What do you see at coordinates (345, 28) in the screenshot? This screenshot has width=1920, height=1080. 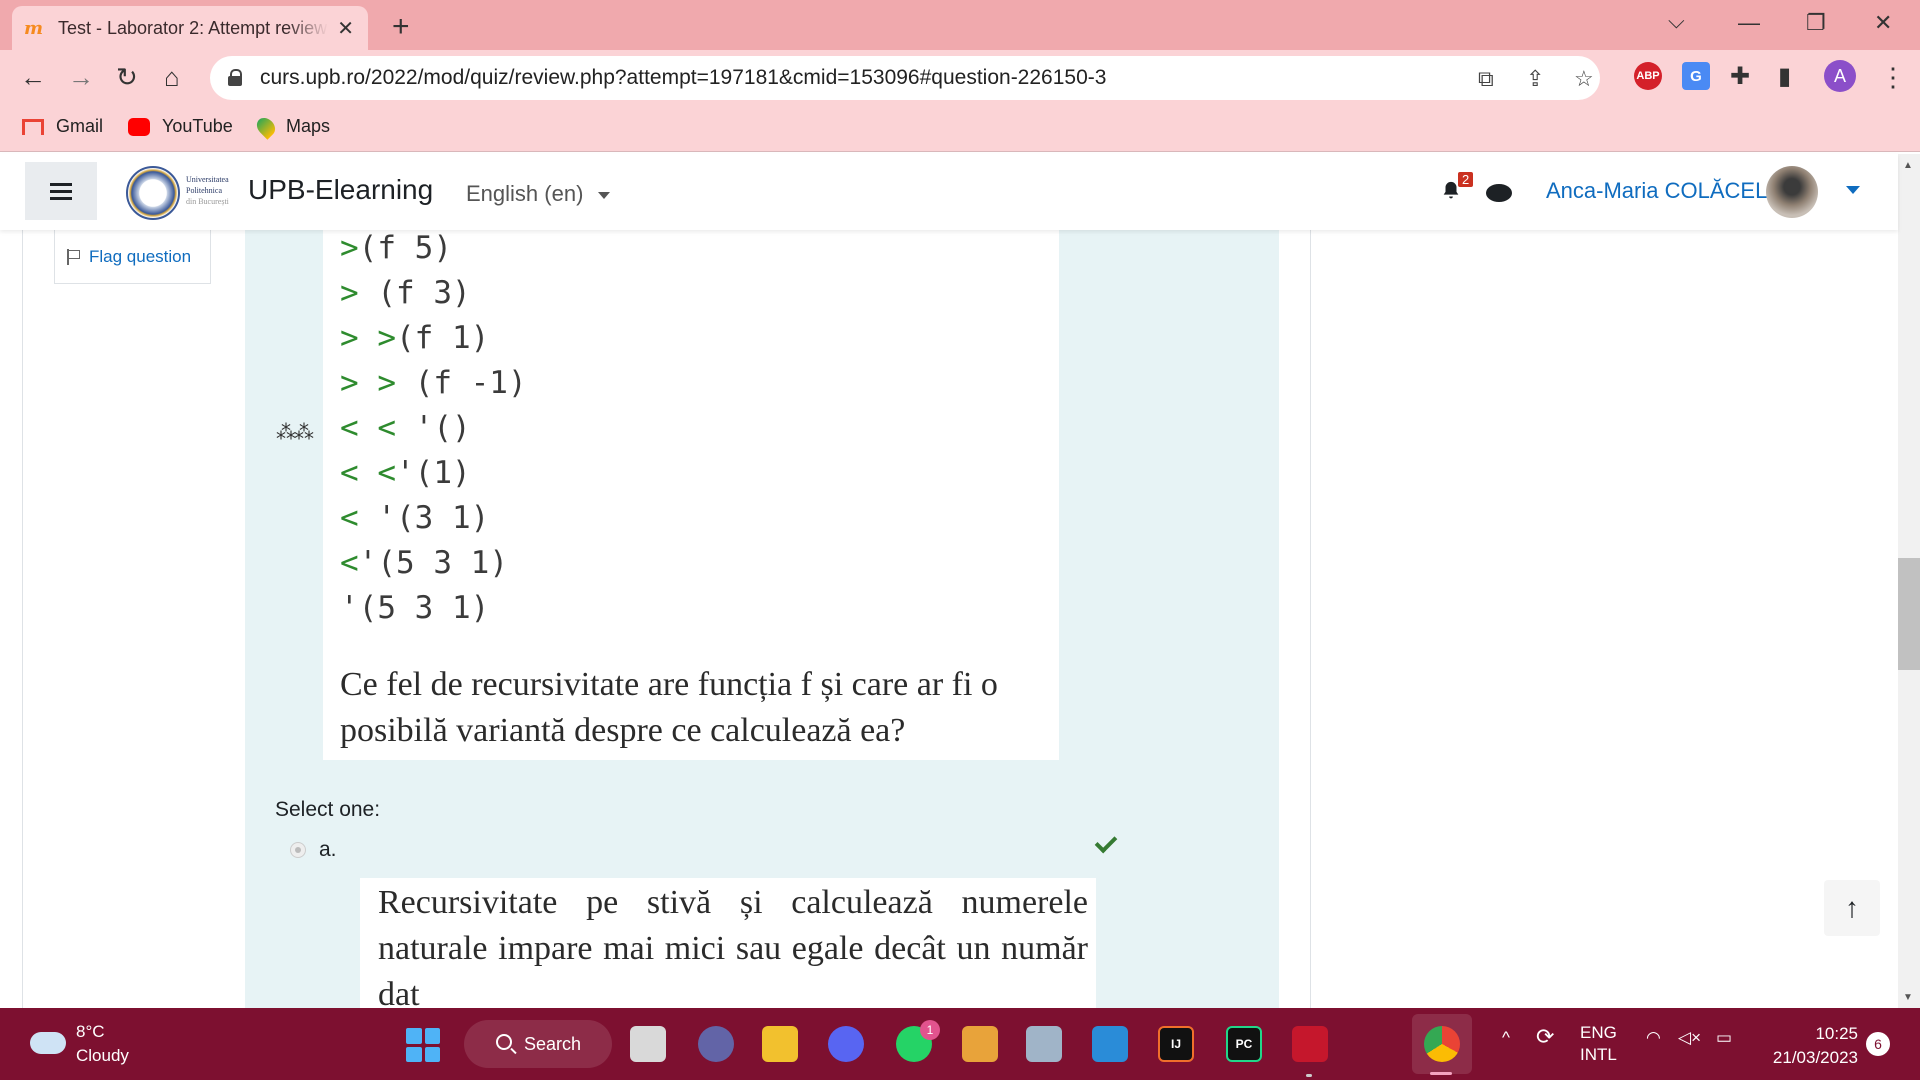 I see `close-tab-icon: ✕` at bounding box center [345, 28].